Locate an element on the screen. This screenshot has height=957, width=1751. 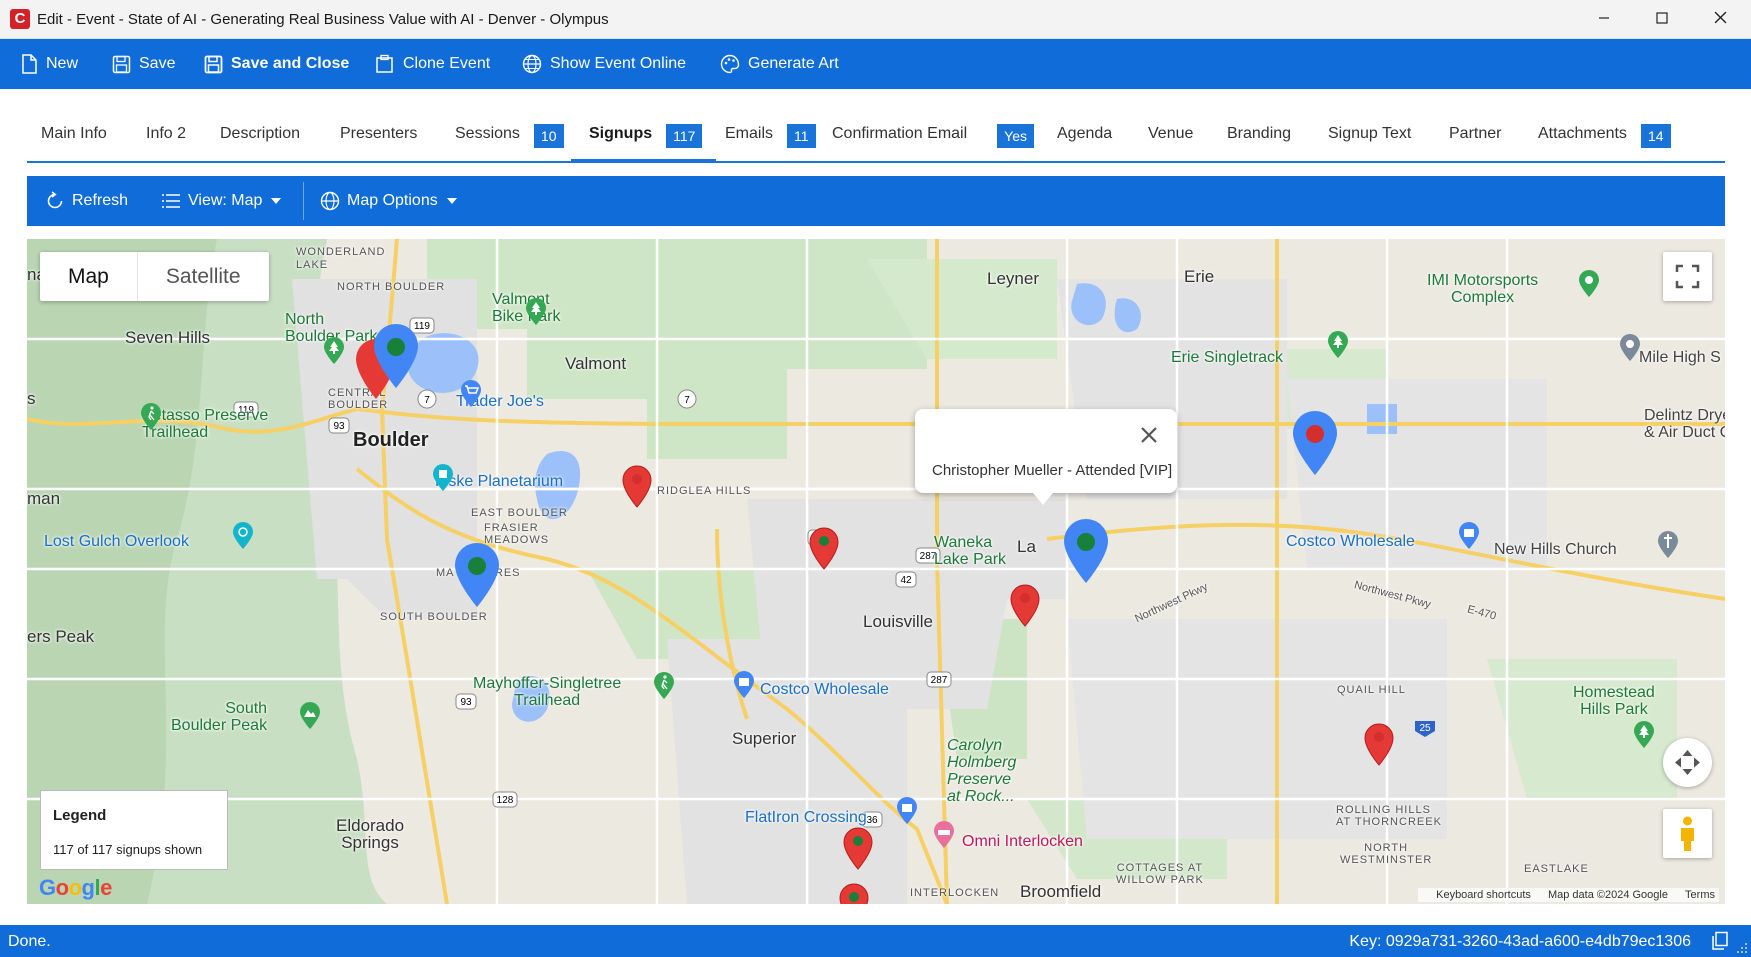
clone-event-button: Clone Event is located at coordinates (432, 64).